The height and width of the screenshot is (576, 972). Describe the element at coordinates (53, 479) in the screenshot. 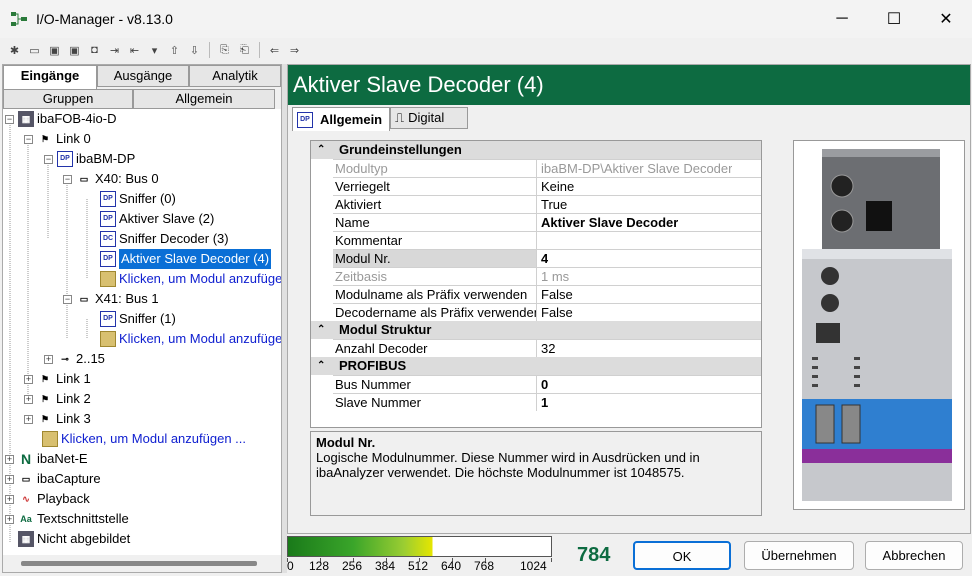

I see `tree-item: + ▭ ibaCapture` at that location.